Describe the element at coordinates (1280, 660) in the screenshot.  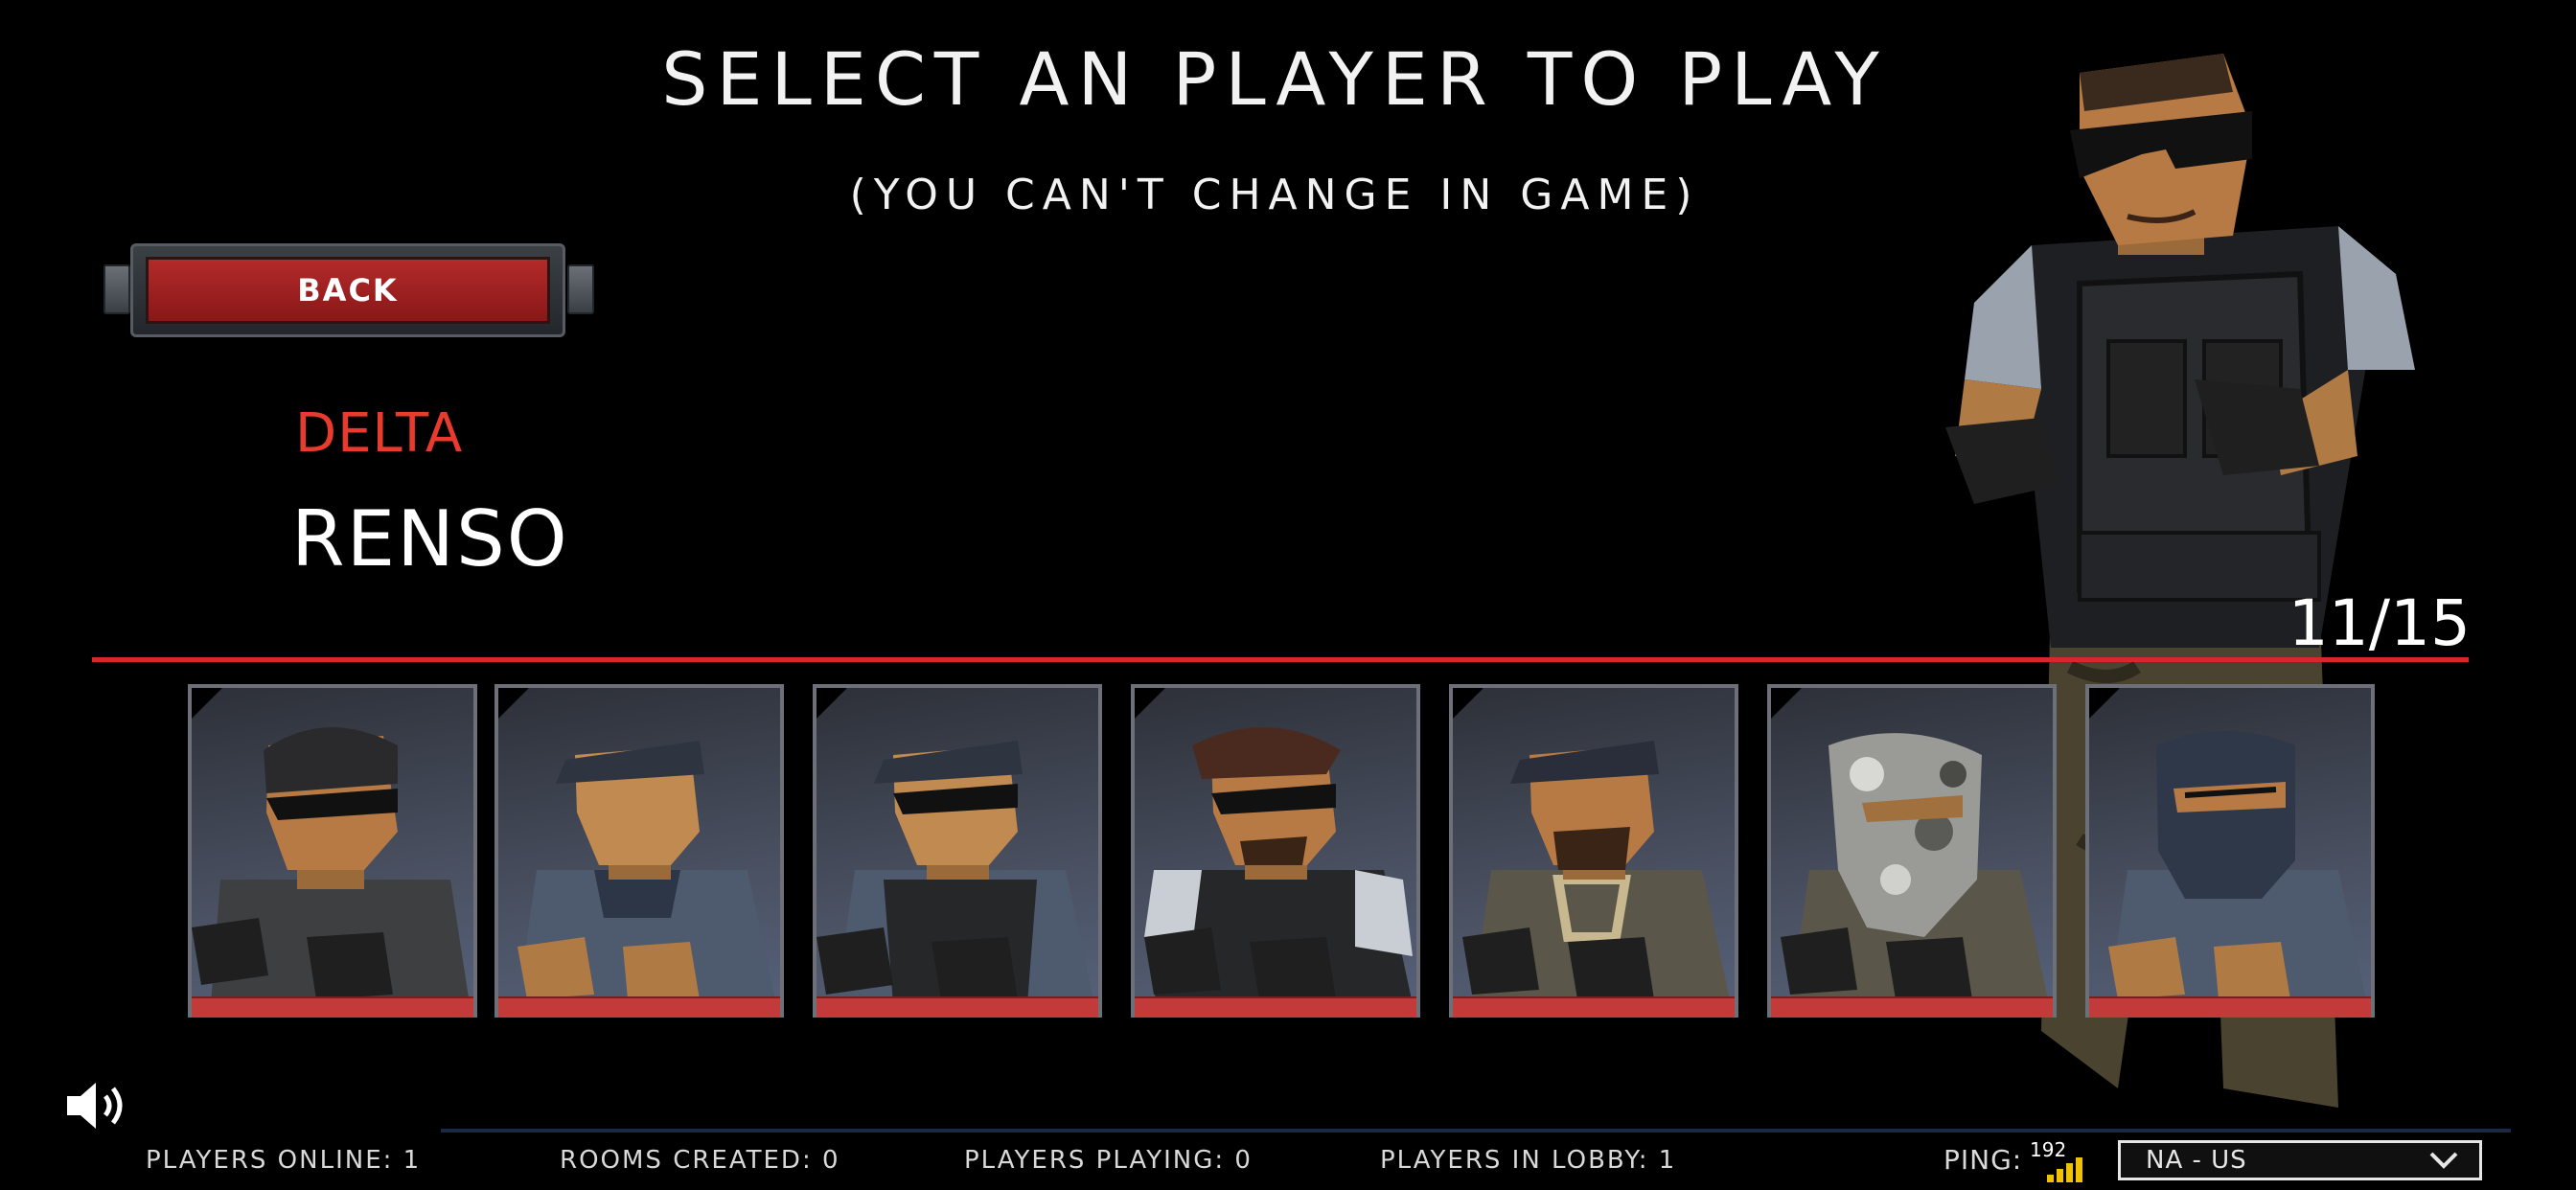
I see `divider-line` at that location.